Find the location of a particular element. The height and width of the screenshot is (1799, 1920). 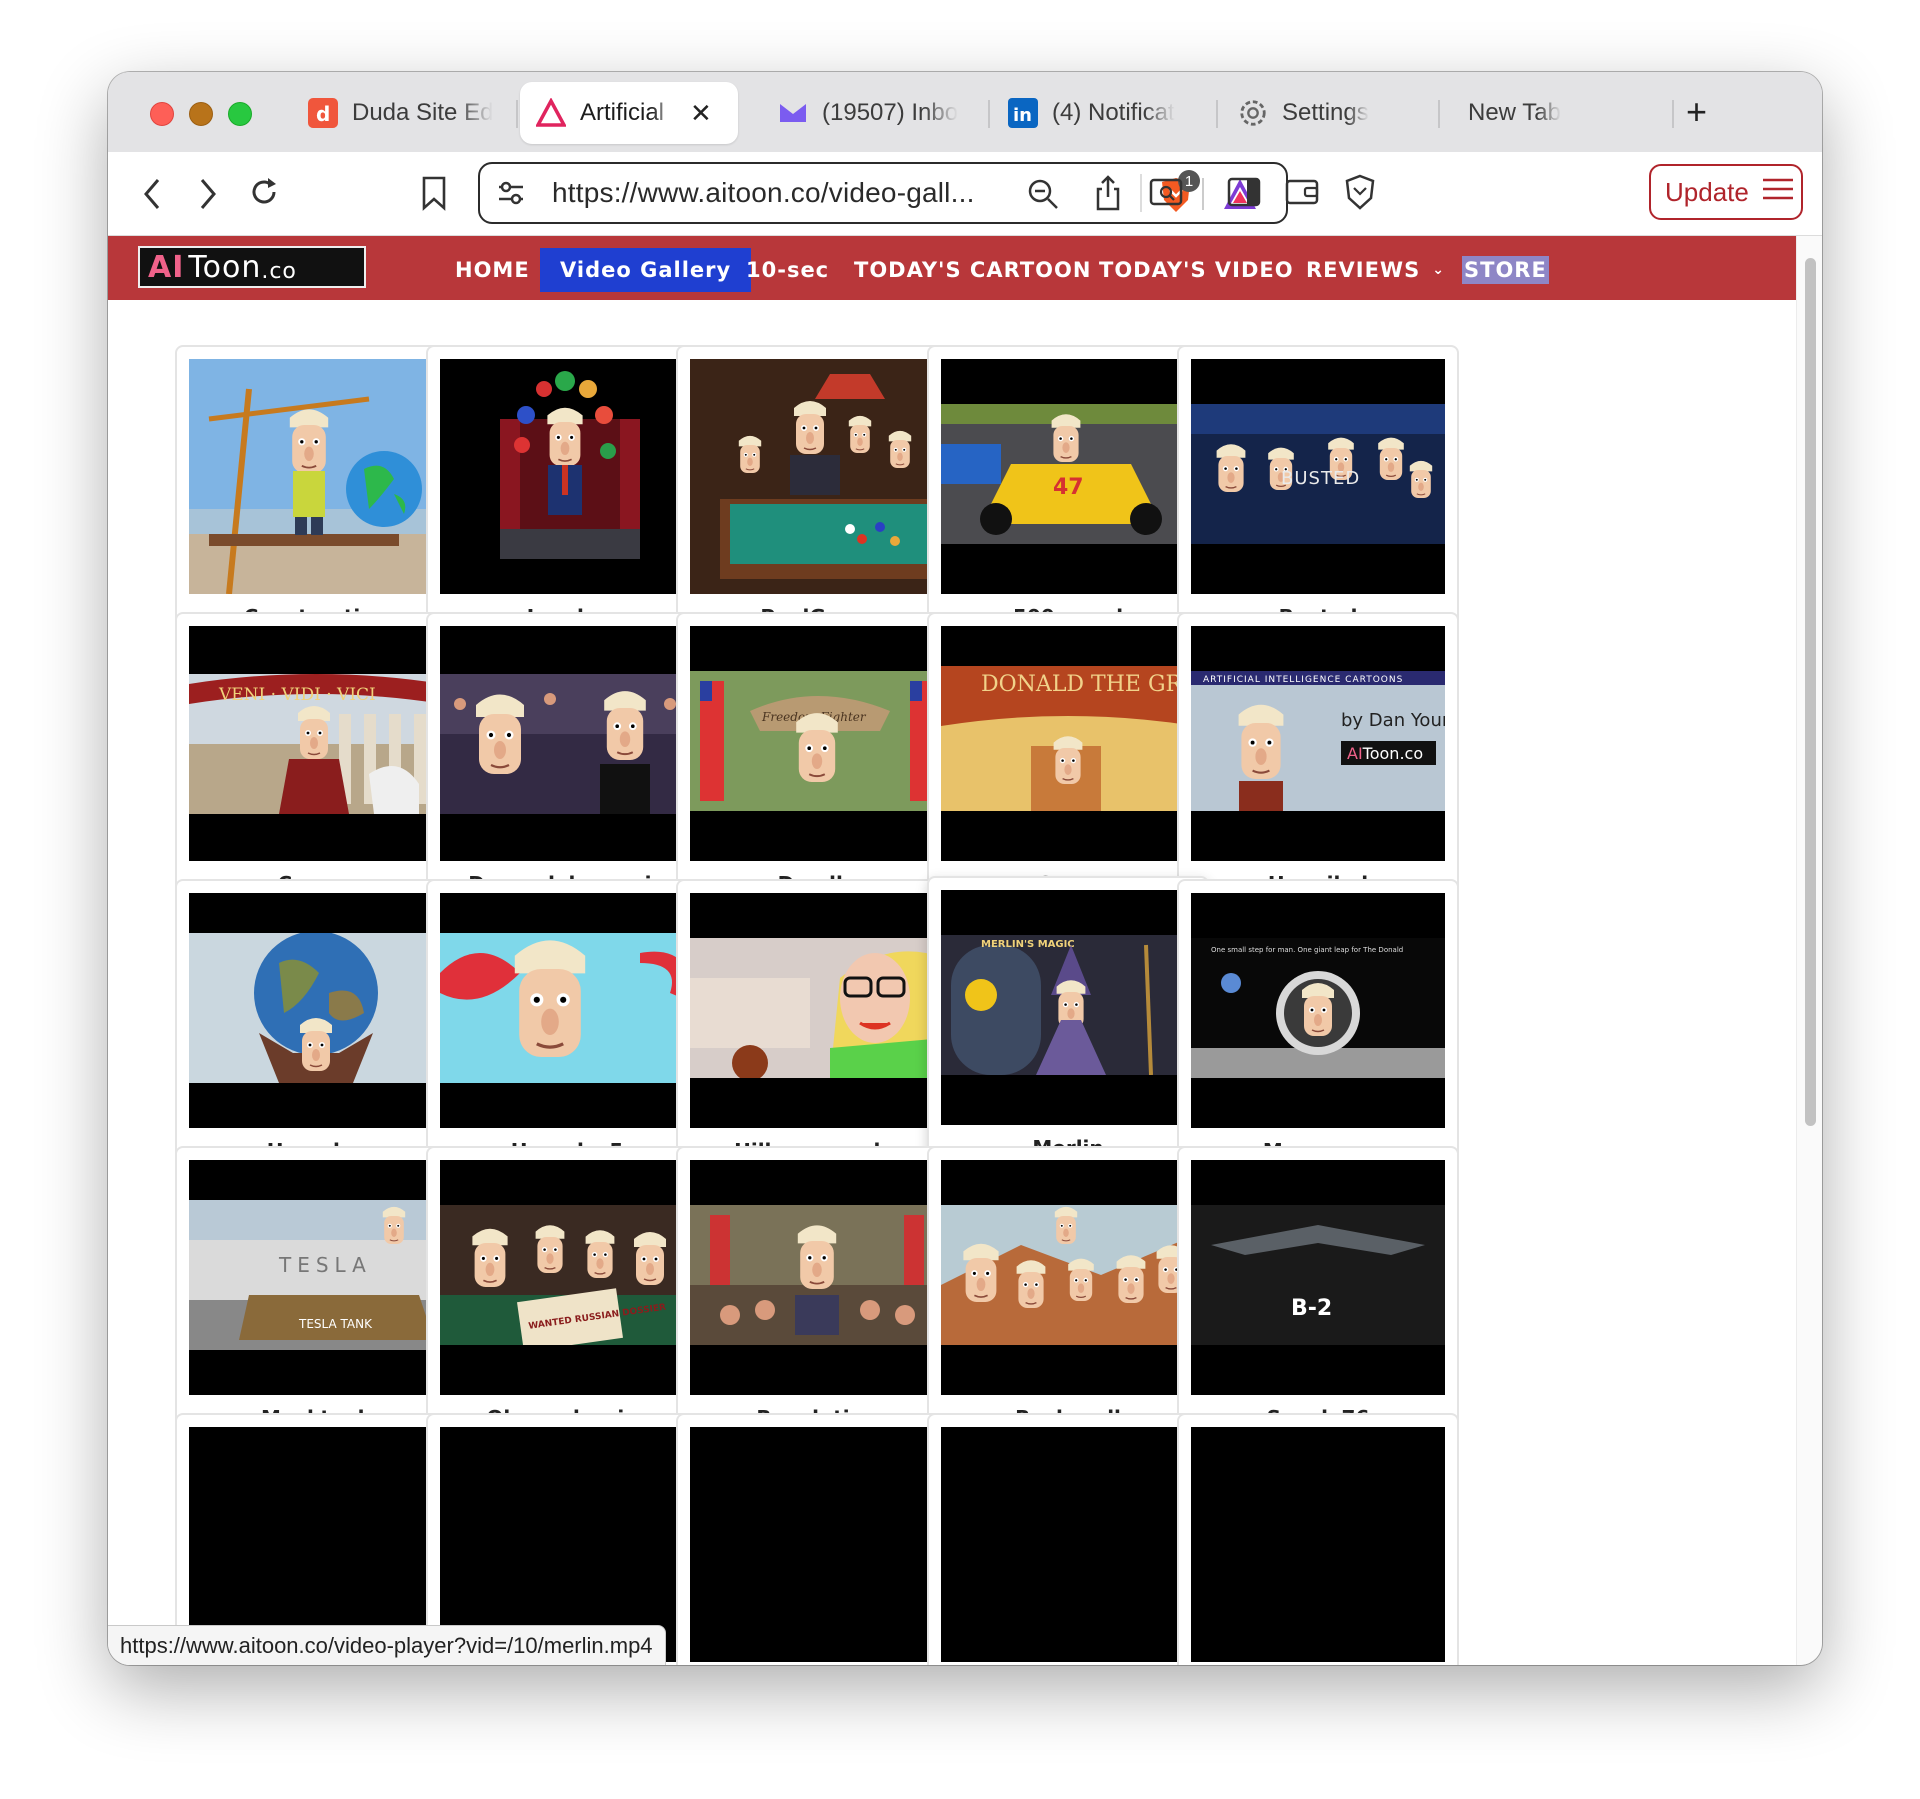

video-thumbnail: WANTED RUSSIAN DOSSIER is located at coordinates (567, 1277).